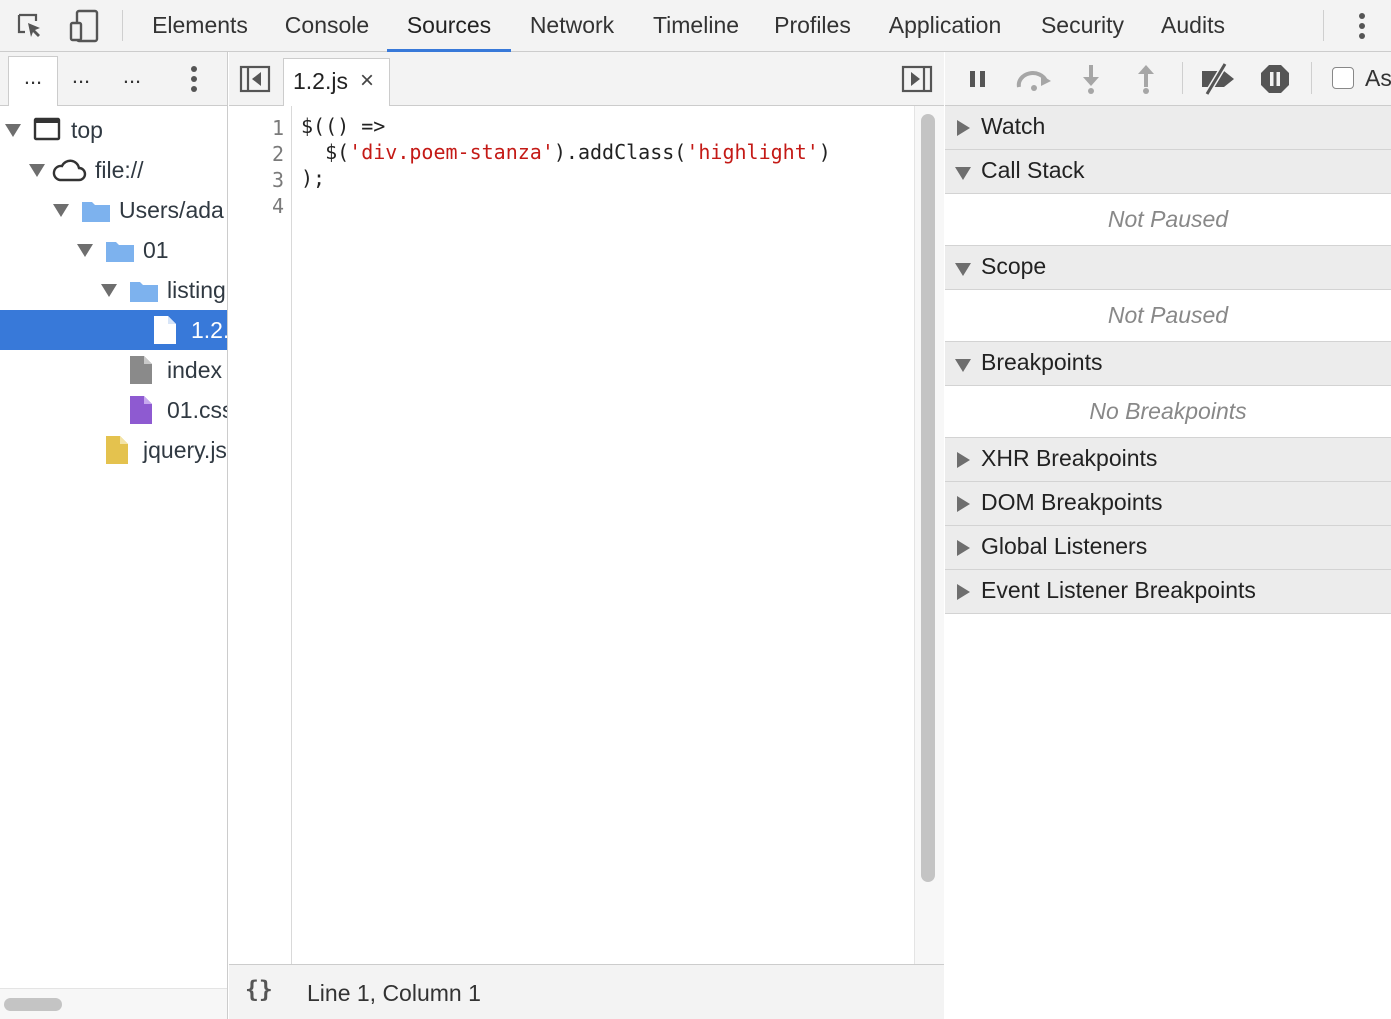 Image resolution: width=1391 pixels, height=1019 pixels. Describe the element at coordinates (113, 1003) in the screenshot. I see `navigator-horizontal-scrollbar` at that location.